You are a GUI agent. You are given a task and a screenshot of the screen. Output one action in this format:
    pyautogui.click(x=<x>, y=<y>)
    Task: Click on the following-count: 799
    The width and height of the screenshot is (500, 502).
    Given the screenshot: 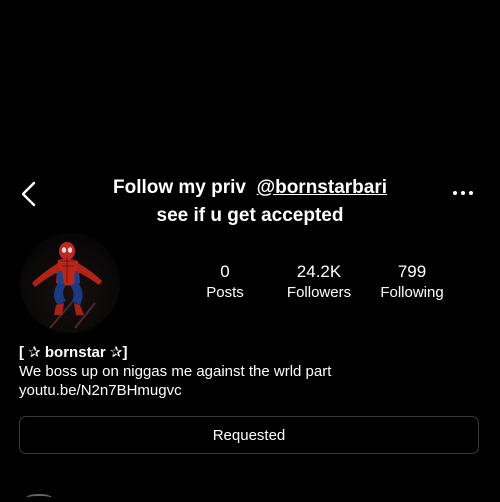 What is the action you would take?
    pyautogui.click(x=412, y=271)
    